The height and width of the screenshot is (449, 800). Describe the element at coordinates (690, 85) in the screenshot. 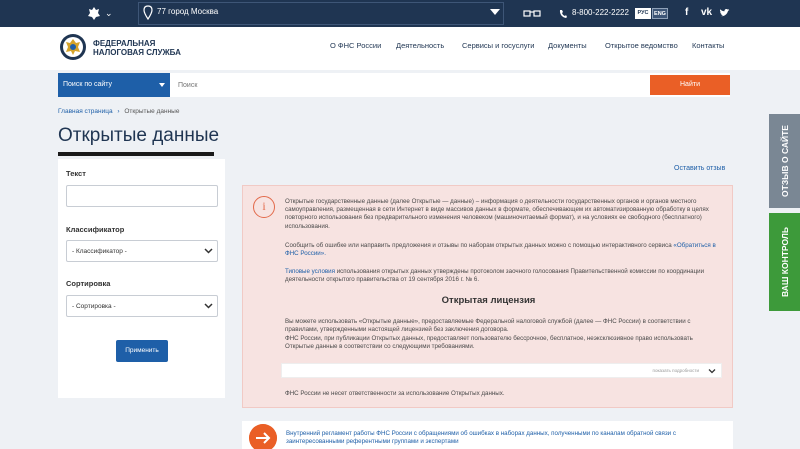

I see `search-button: Найти` at that location.